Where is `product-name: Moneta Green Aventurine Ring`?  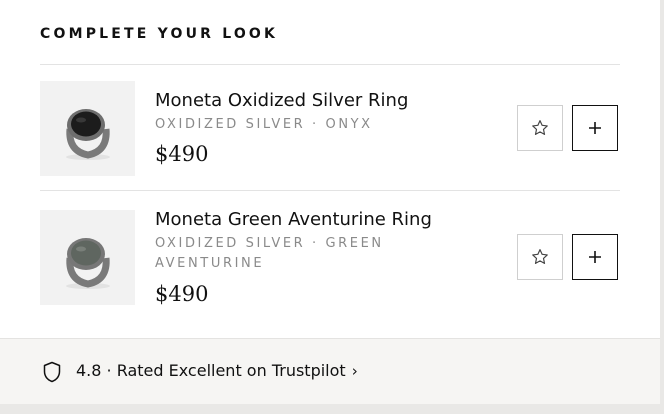 product-name: Moneta Green Aventurine Ring is located at coordinates (293, 219).